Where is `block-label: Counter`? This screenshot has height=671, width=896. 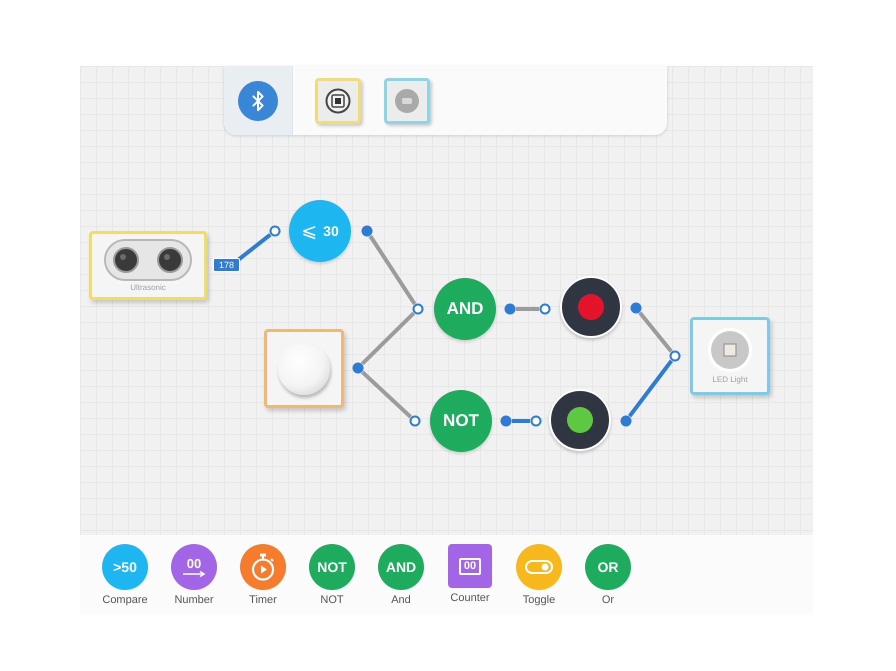
block-label: Counter is located at coordinates (470, 598).